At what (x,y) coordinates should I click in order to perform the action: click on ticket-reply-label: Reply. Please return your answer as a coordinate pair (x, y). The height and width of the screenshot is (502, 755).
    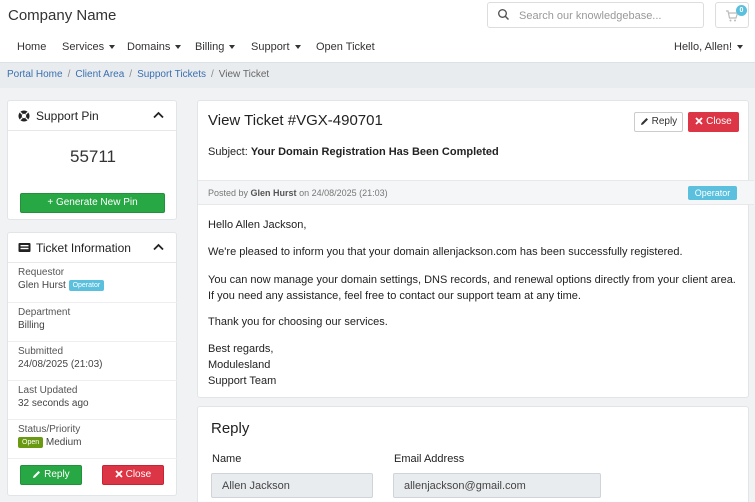
    Looking at the image, I should click on (664, 121).